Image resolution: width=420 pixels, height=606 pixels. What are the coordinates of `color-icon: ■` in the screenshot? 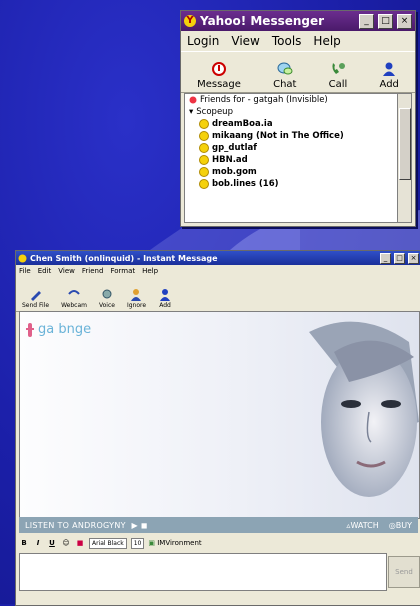 It's located at (80, 543).